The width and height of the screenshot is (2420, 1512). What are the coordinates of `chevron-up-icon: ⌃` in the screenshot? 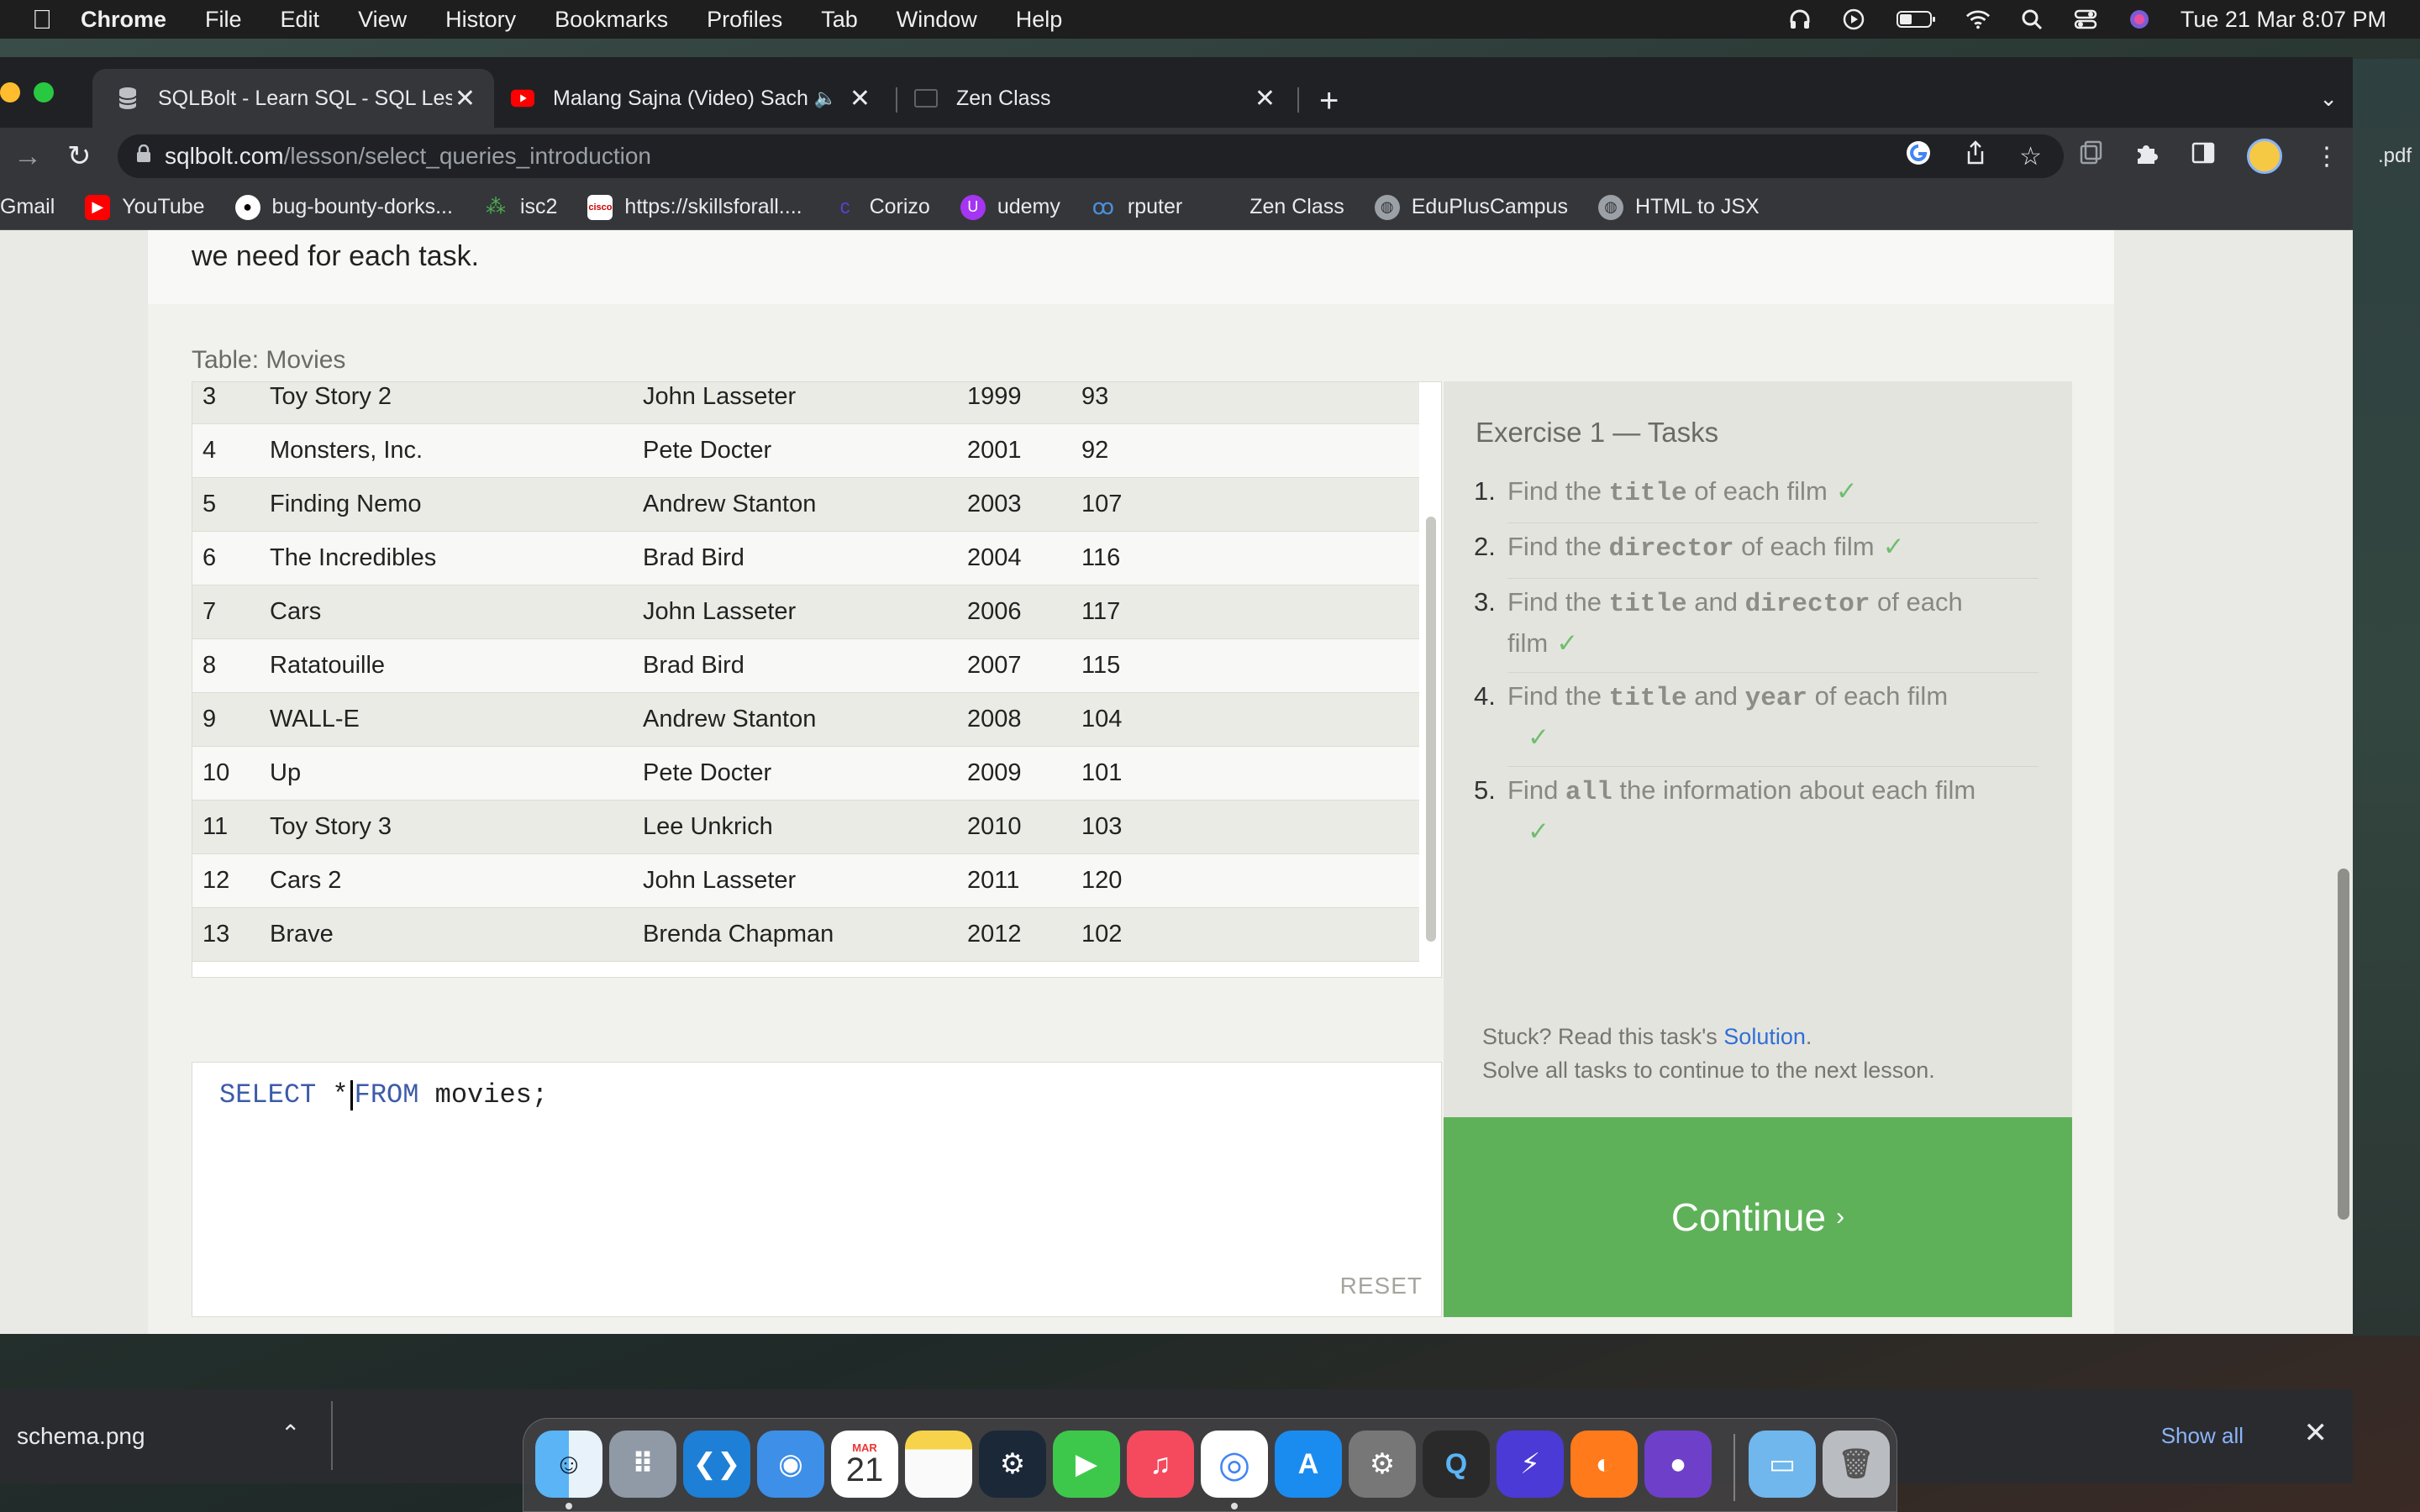 It's located at (291, 1433).